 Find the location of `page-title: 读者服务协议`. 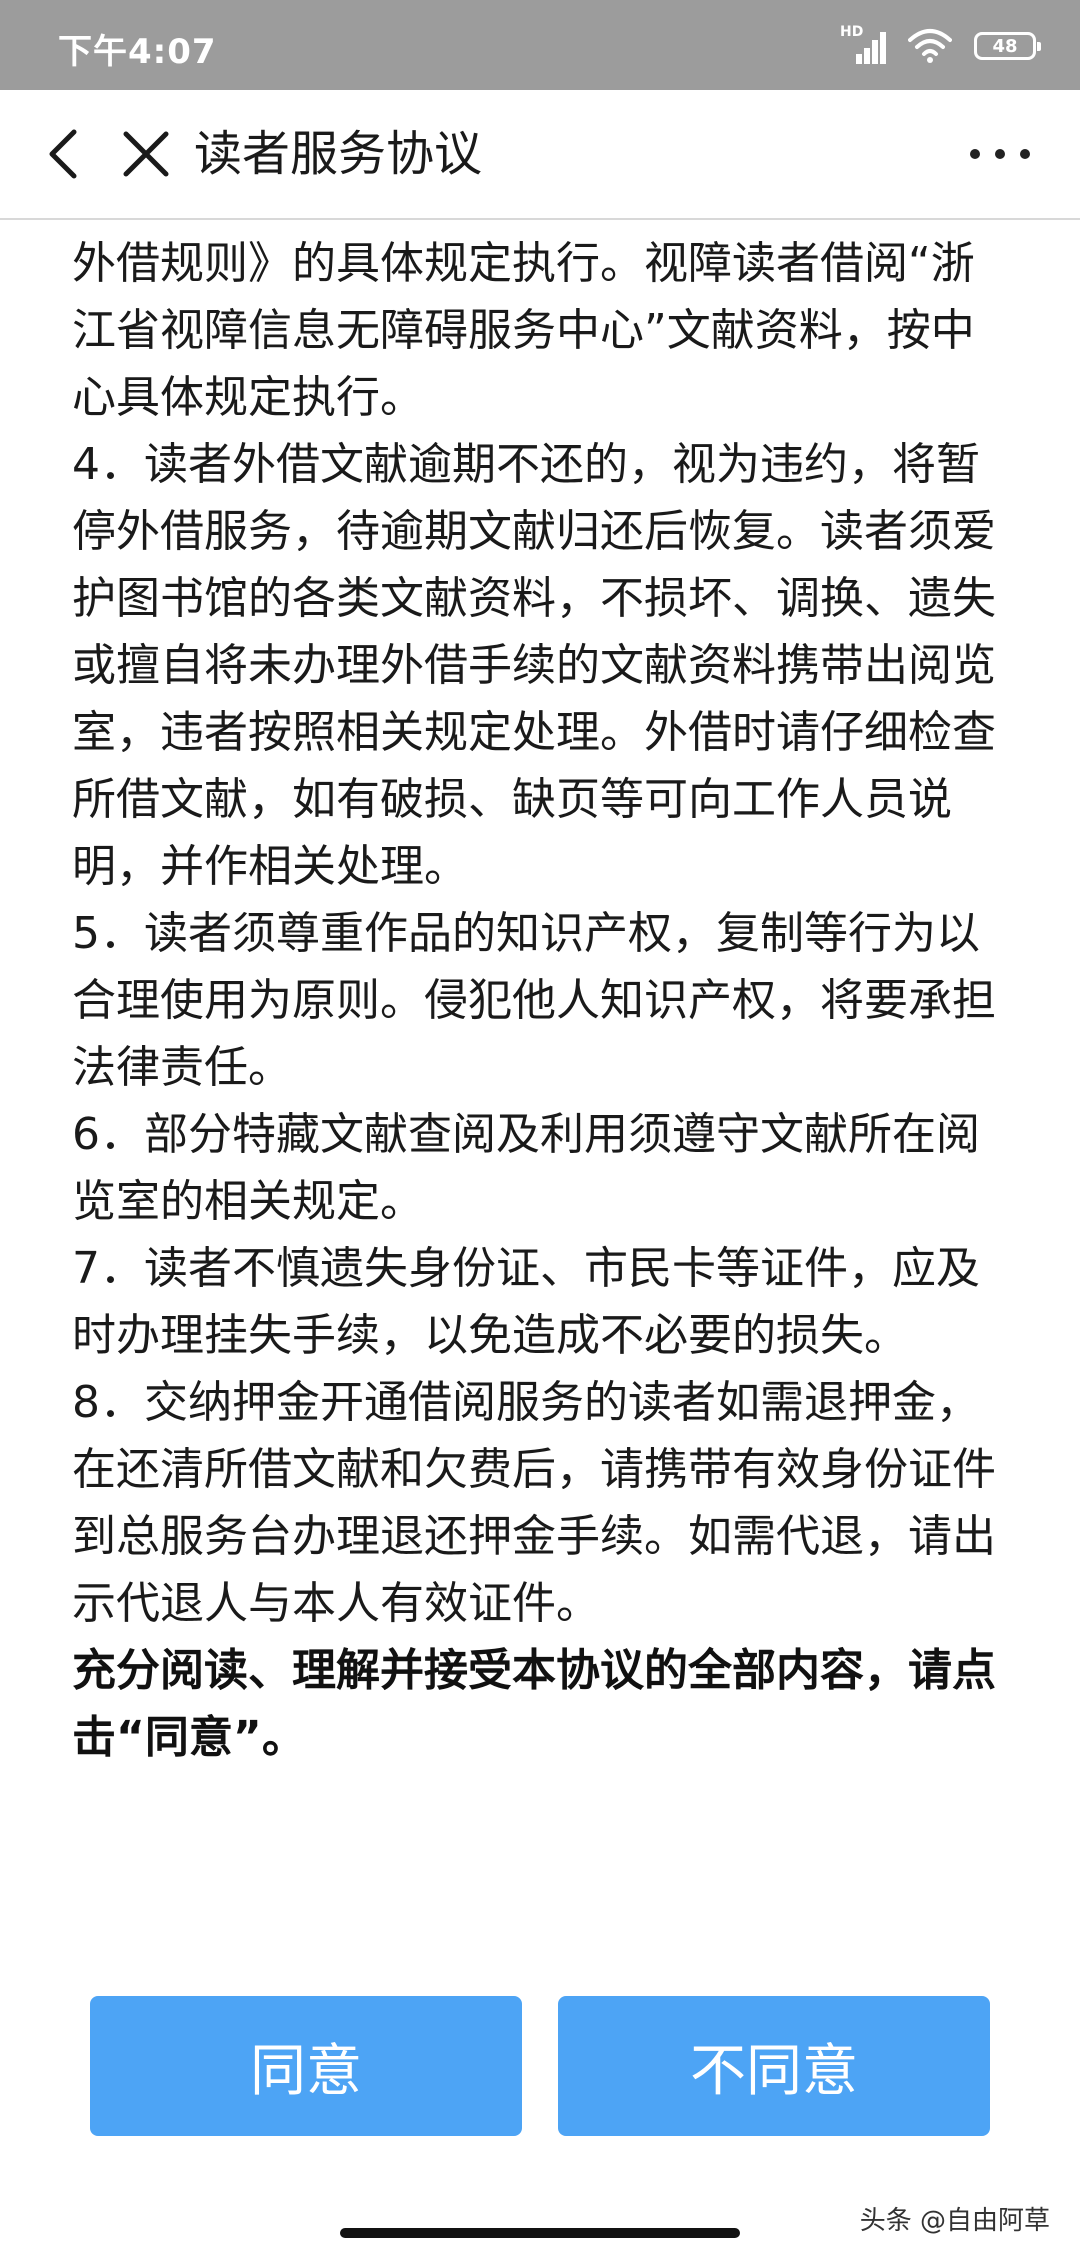

page-title: 读者服务协议 is located at coordinates (338, 154).